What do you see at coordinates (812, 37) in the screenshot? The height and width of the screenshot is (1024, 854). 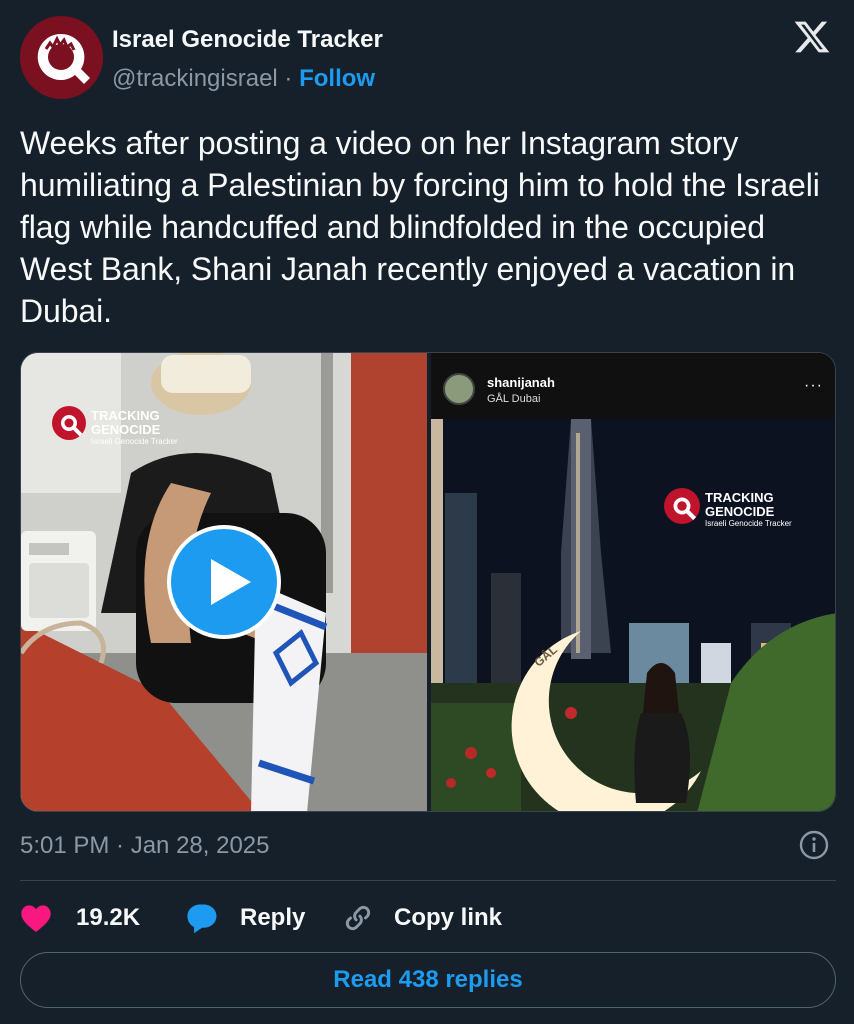 I see `x-logo-icon` at bounding box center [812, 37].